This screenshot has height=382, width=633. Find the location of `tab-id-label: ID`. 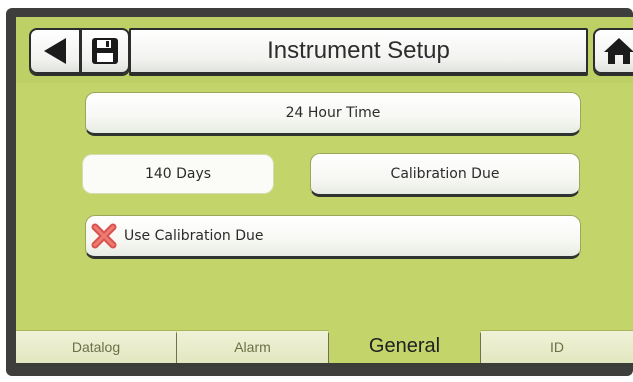

tab-id-label: ID is located at coordinates (557, 347).